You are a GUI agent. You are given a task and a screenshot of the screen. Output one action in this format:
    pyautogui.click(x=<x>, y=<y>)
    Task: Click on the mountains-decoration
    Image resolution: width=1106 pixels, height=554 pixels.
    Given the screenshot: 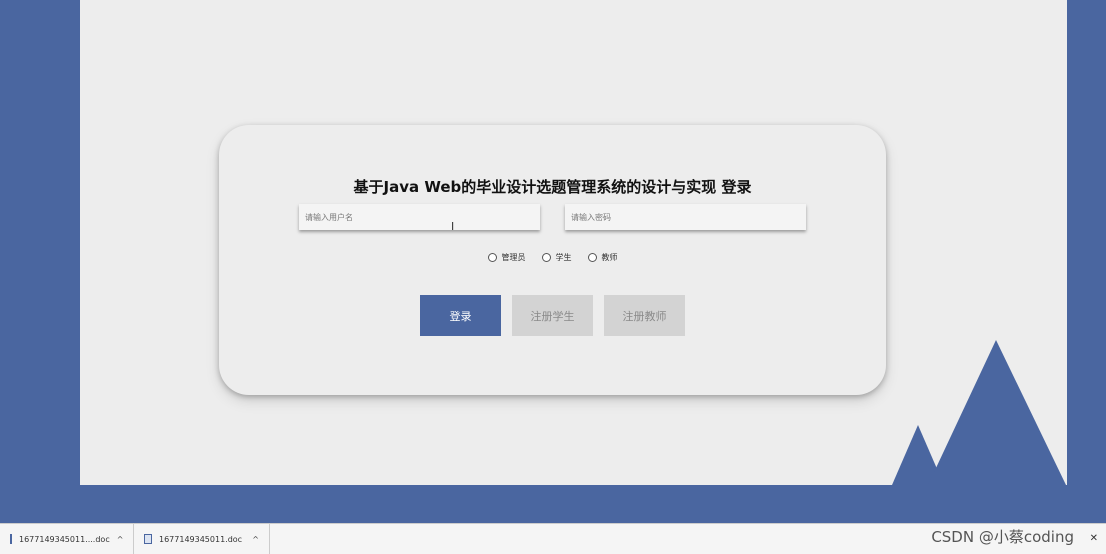 What is the action you would take?
    pyautogui.click(x=979, y=412)
    